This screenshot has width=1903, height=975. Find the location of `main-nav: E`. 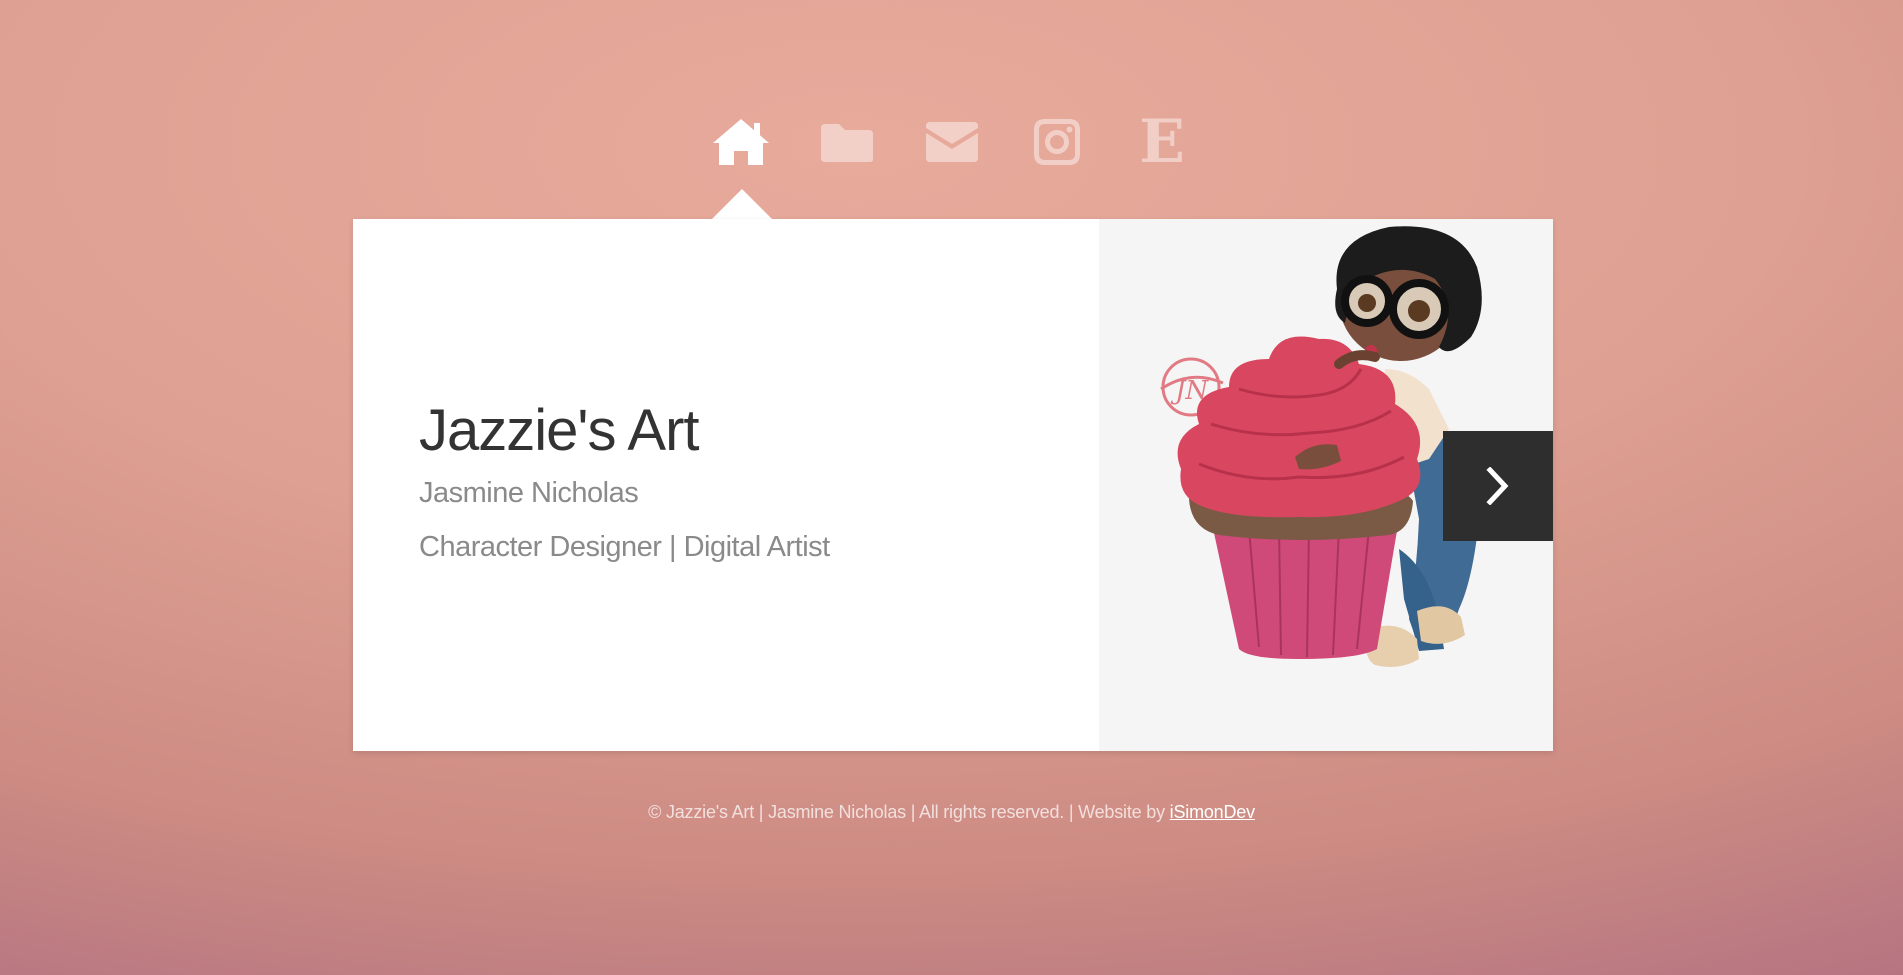

main-nav: E is located at coordinates (951, 141).